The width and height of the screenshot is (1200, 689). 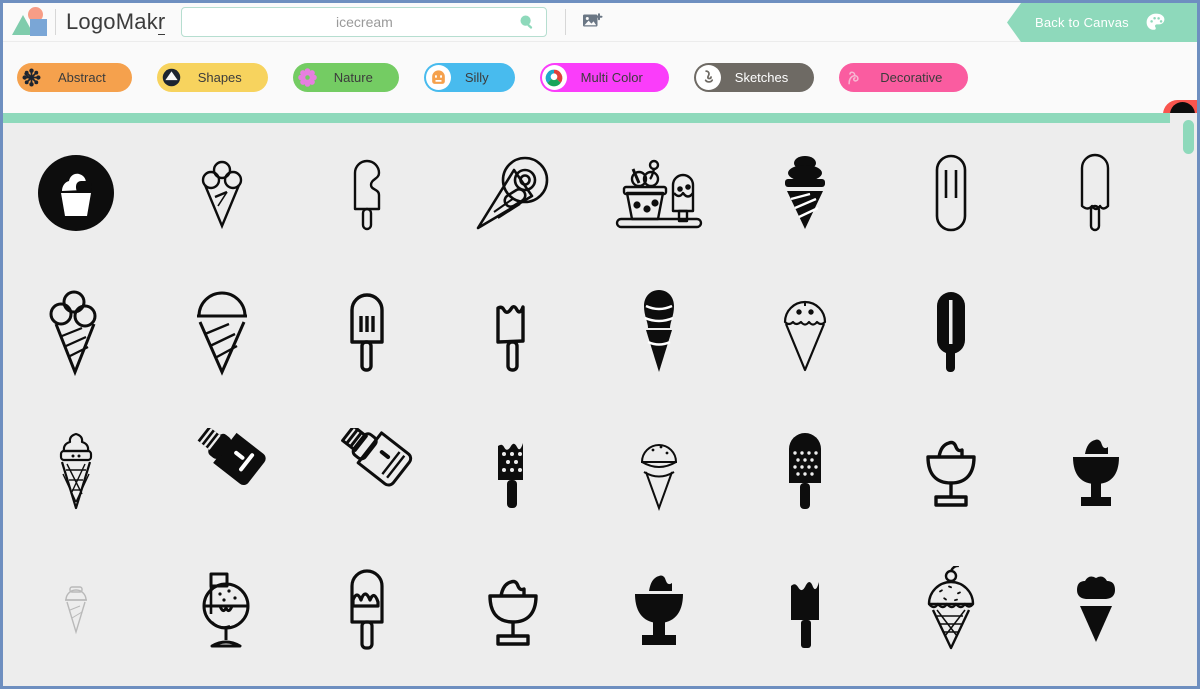 What do you see at coordinates (805, 609) in the screenshot?
I see `melting-popsicle-filled-icon` at bounding box center [805, 609].